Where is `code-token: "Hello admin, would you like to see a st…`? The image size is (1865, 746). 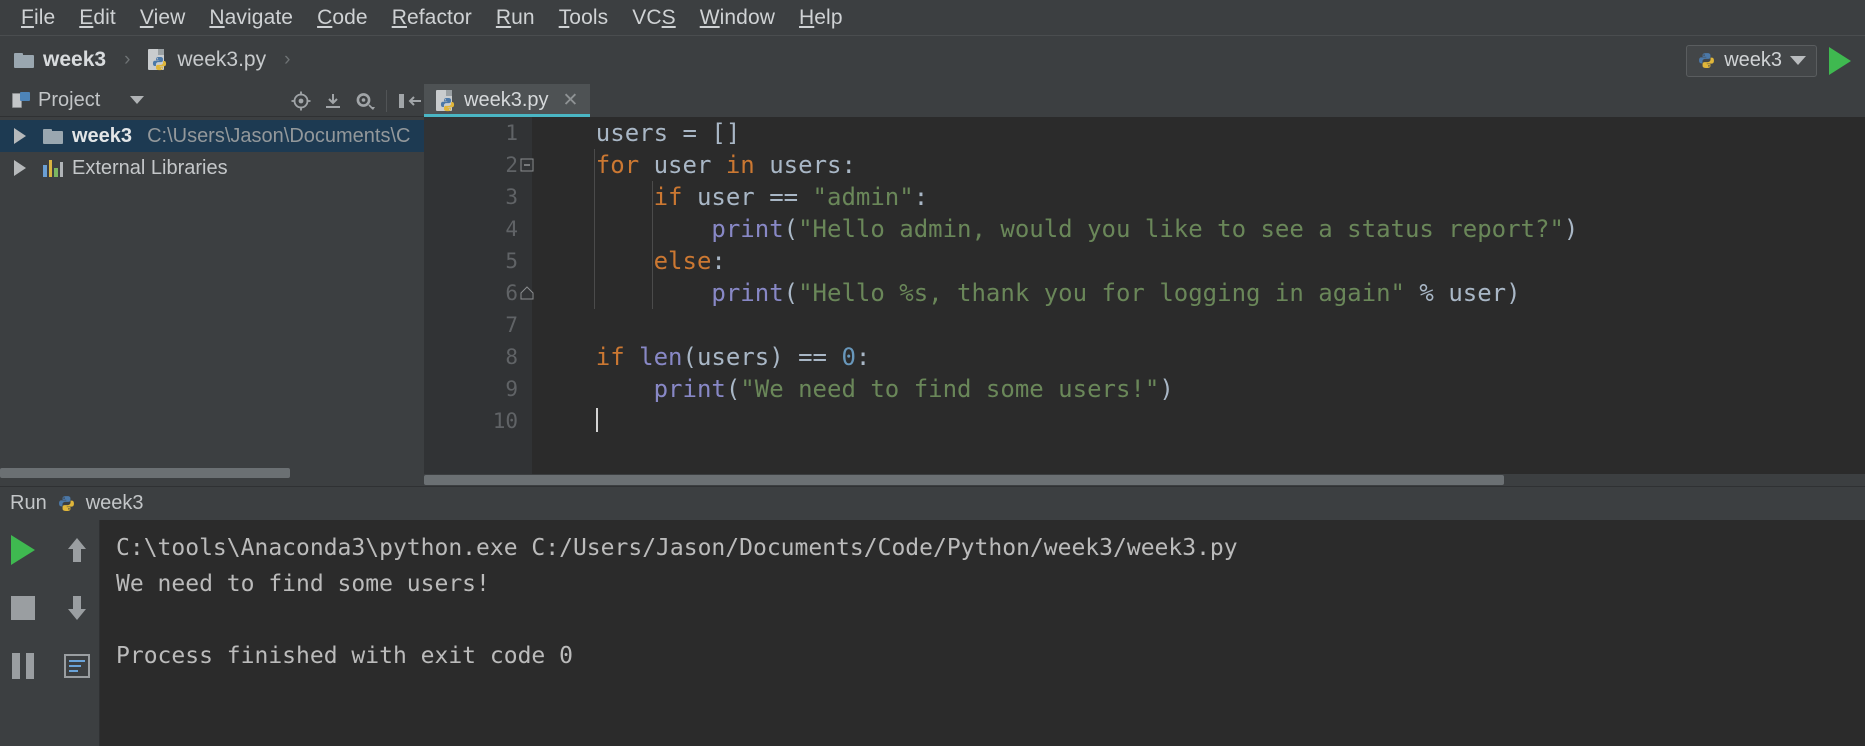 code-token: "Hello admin, would you like to see a st… is located at coordinates (1181, 229).